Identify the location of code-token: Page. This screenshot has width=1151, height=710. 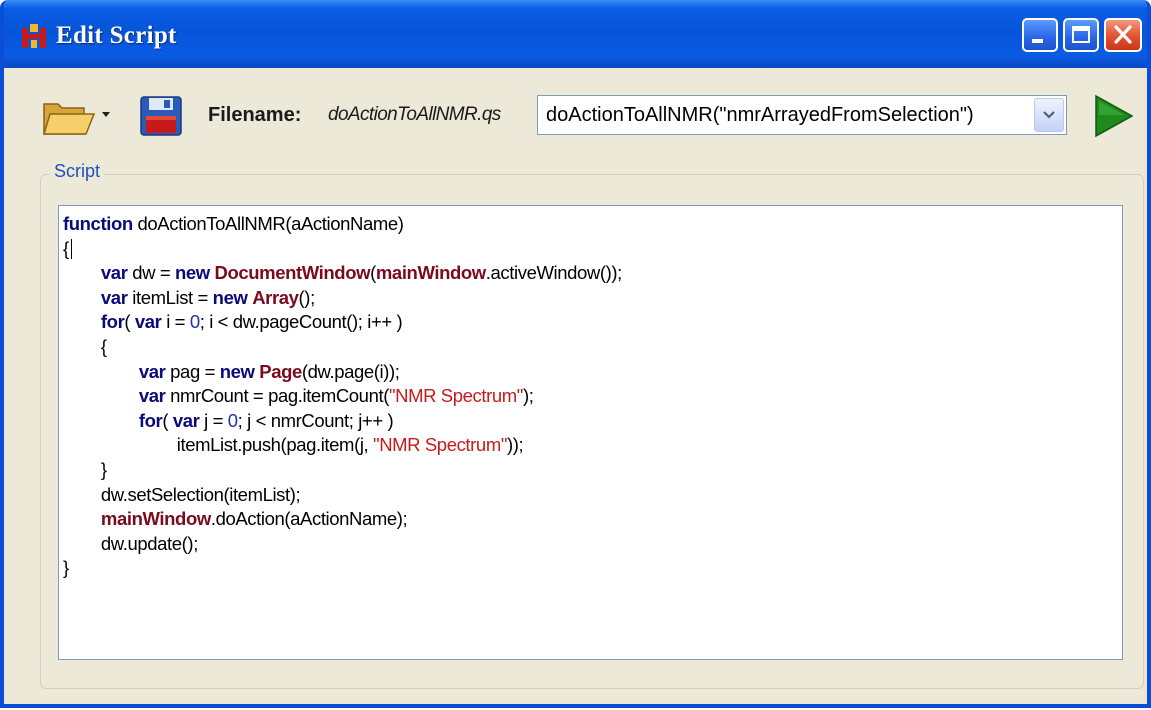
(280, 371).